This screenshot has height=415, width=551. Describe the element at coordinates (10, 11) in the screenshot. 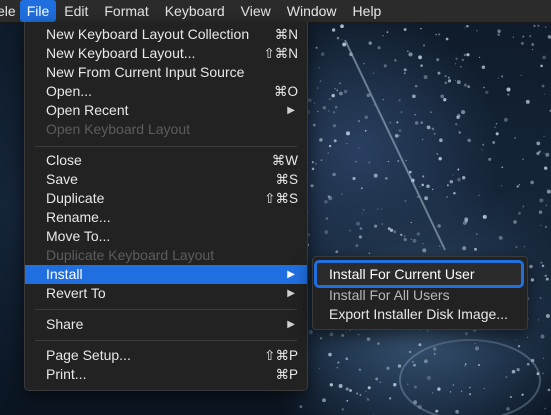

I see `app-menu-fragment: ele` at that location.